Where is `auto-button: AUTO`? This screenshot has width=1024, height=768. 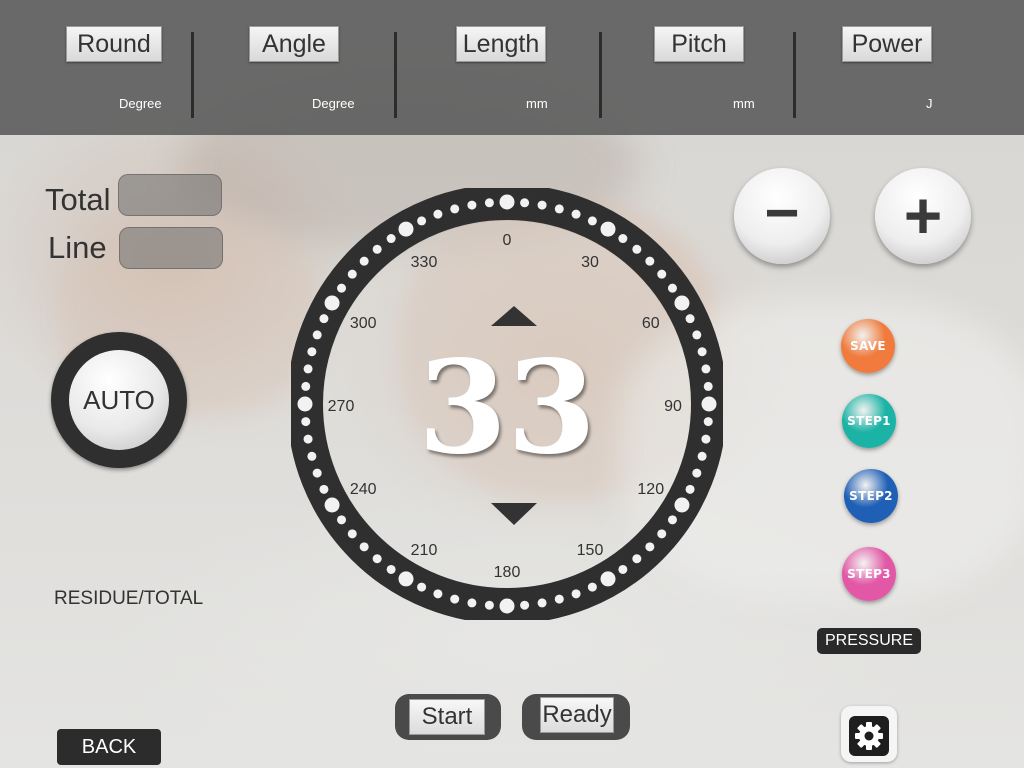 auto-button: AUTO is located at coordinates (119, 400).